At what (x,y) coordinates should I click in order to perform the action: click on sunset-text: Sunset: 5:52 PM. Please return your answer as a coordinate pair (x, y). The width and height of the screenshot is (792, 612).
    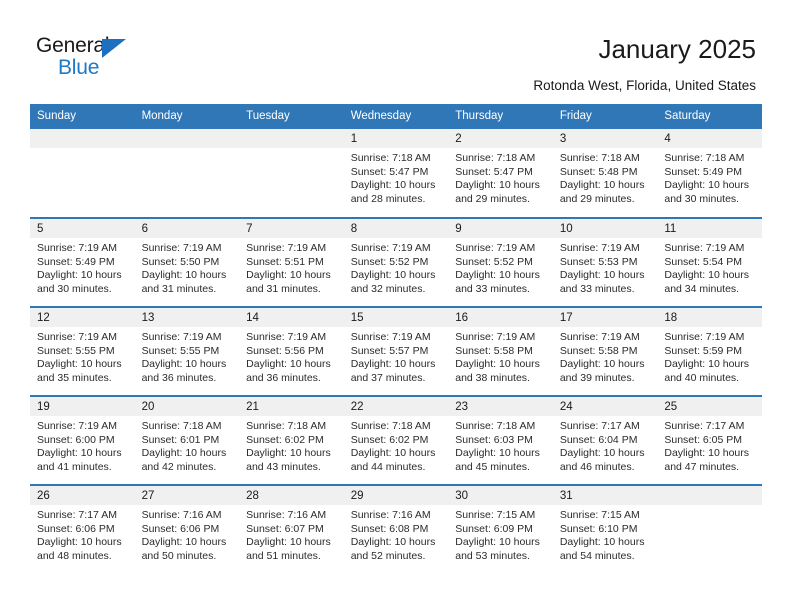
    Looking at the image, I should click on (389, 261).